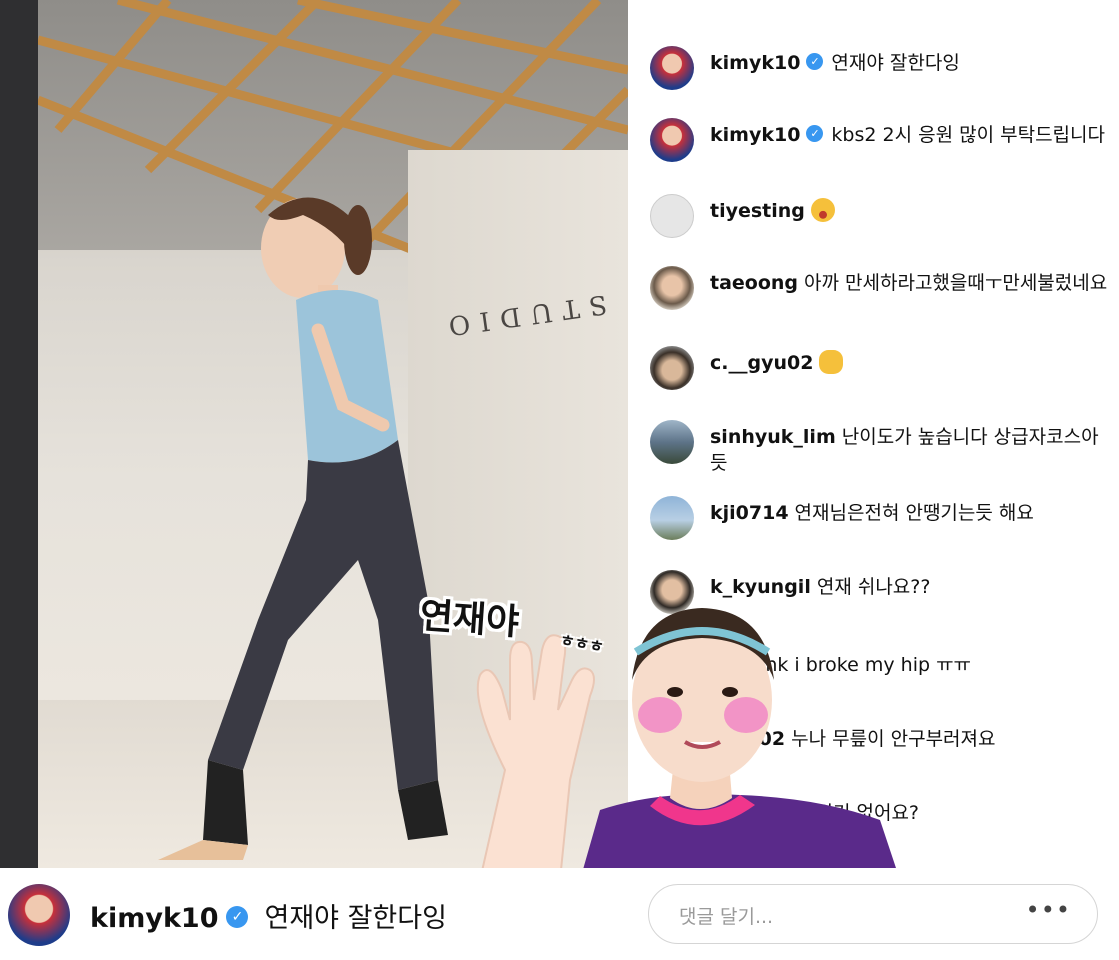  I want to click on comment-input: 댓글 달기... •••, so click(873, 914).